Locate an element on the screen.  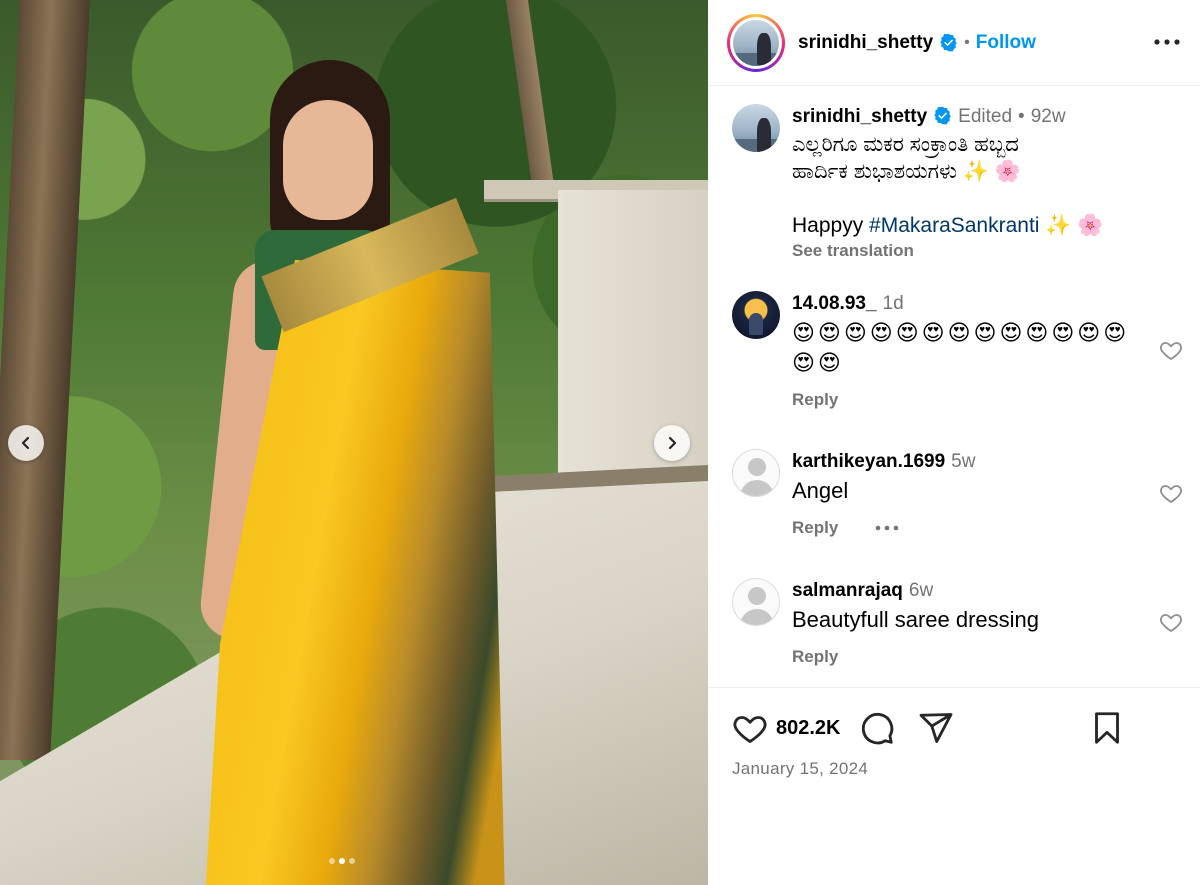
save-button is located at coordinates (1107, 728).